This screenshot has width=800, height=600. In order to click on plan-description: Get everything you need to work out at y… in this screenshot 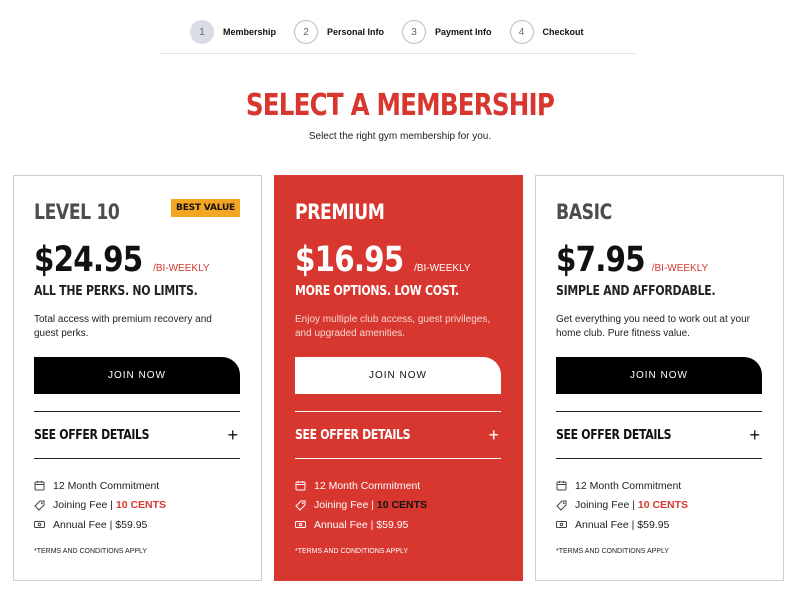, I will do `click(653, 326)`.